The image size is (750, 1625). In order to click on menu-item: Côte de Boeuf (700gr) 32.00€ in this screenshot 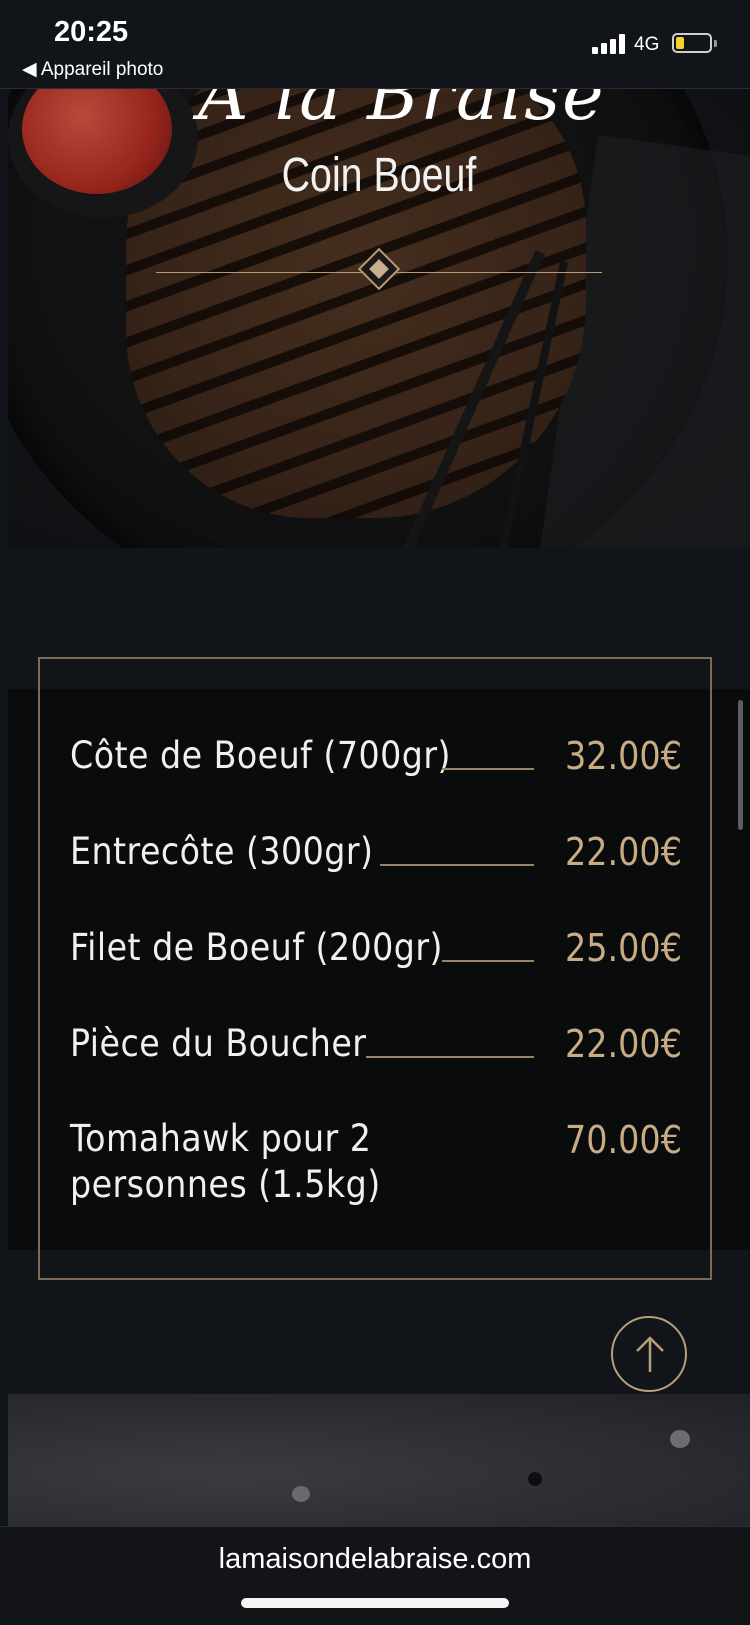, I will do `click(376, 756)`.